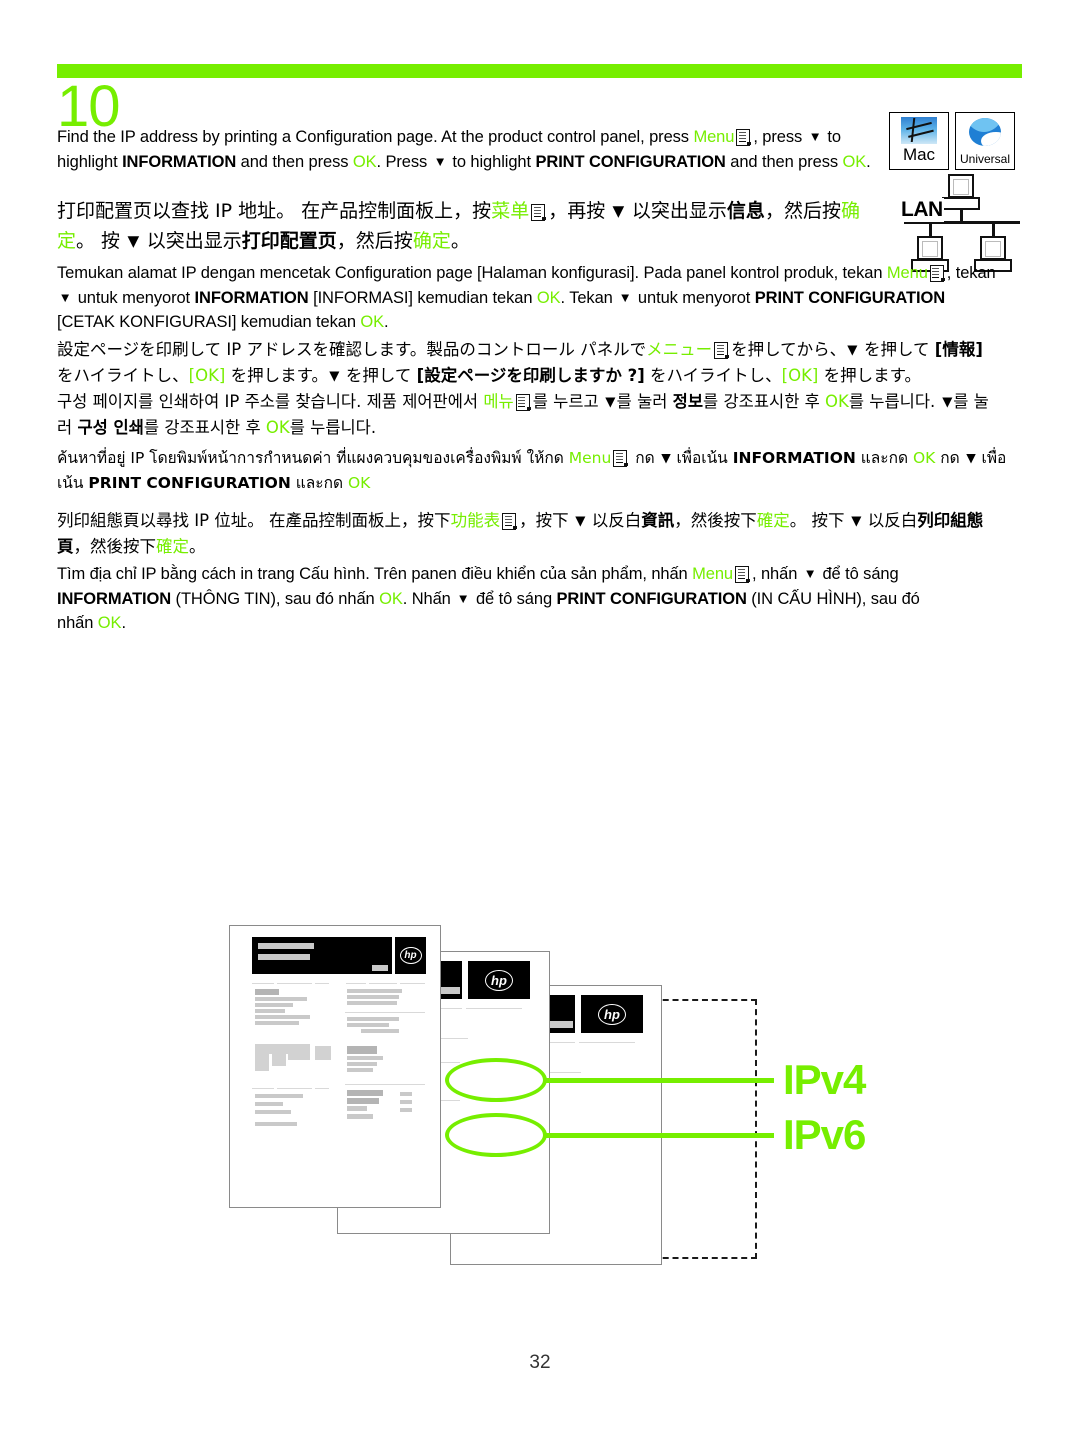 The height and width of the screenshot is (1438, 1080). What do you see at coordinates (658, 520) in the screenshot?
I see `menu-item-label: 資訊` at bounding box center [658, 520].